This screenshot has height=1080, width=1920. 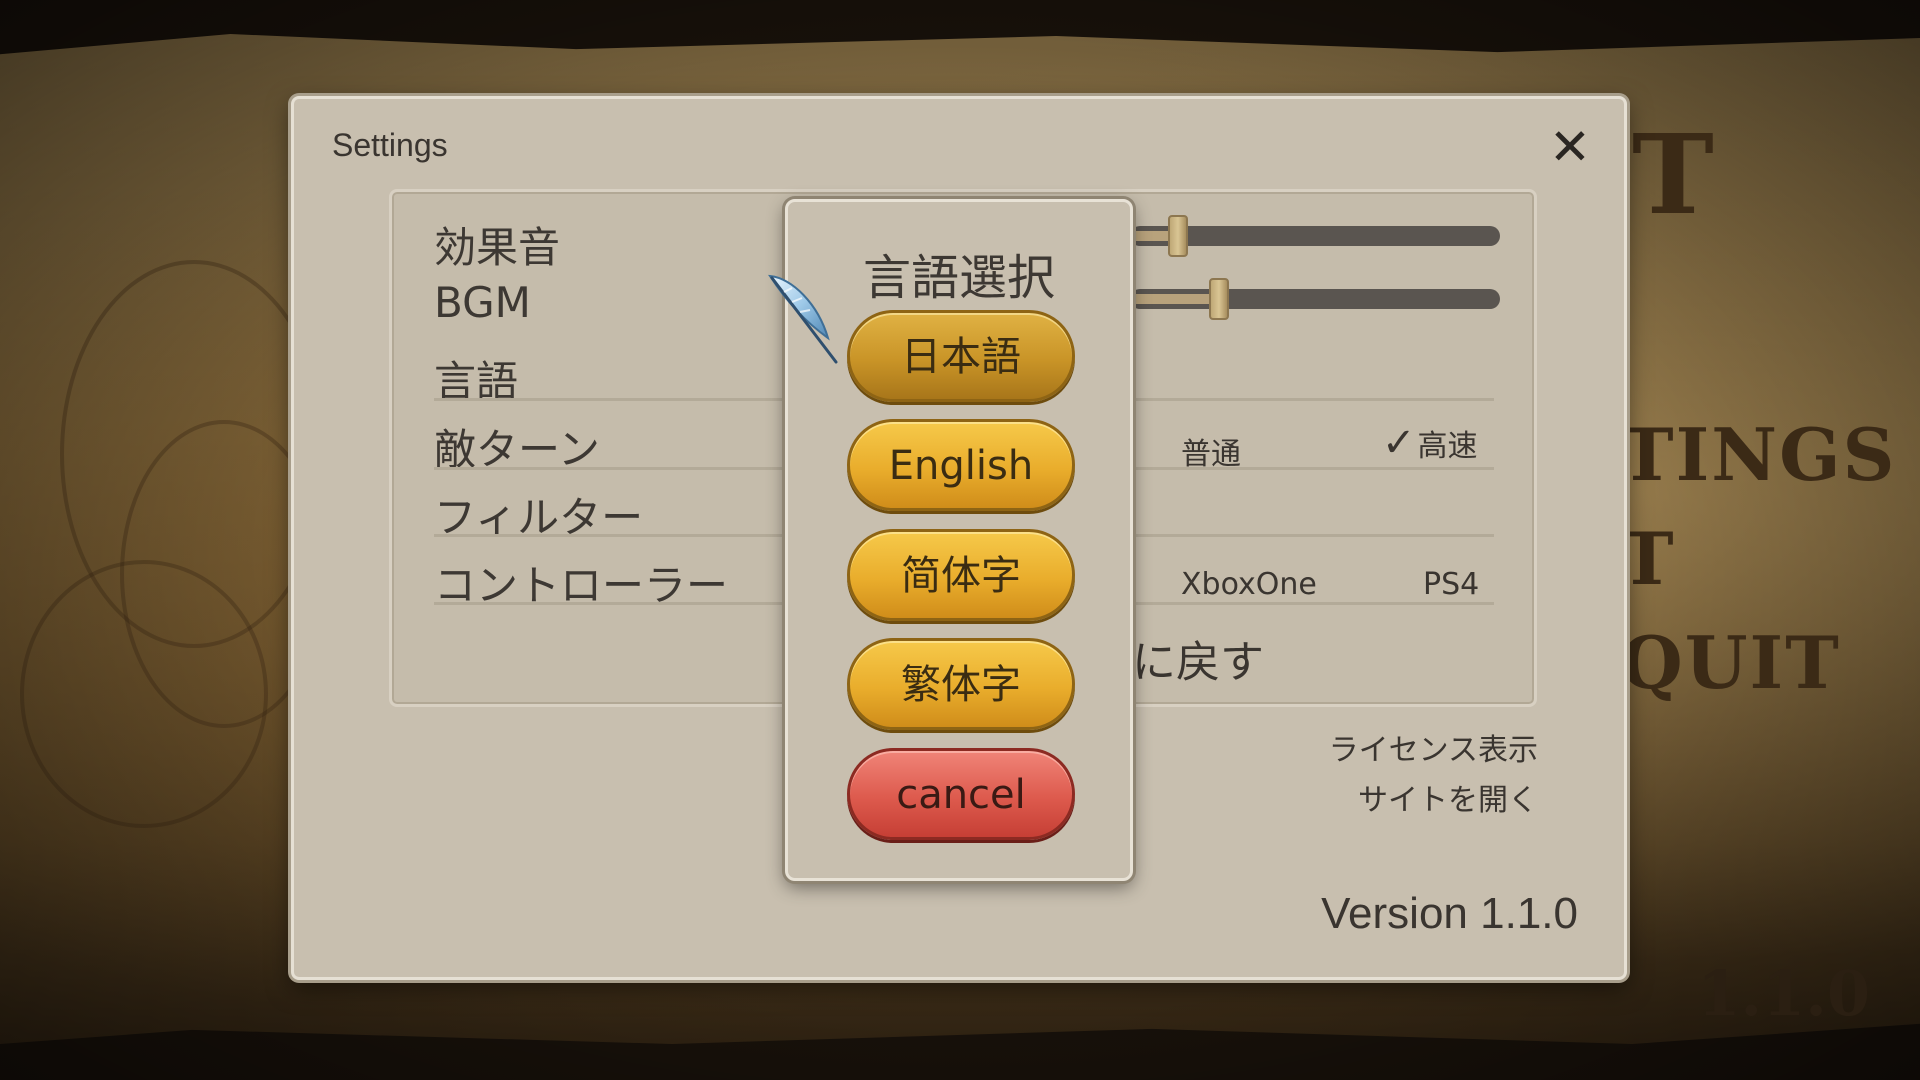 What do you see at coordinates (1219, 299) in the screenshot?
I see `bgm-slider-handle` at bounding box center [1219, 299].